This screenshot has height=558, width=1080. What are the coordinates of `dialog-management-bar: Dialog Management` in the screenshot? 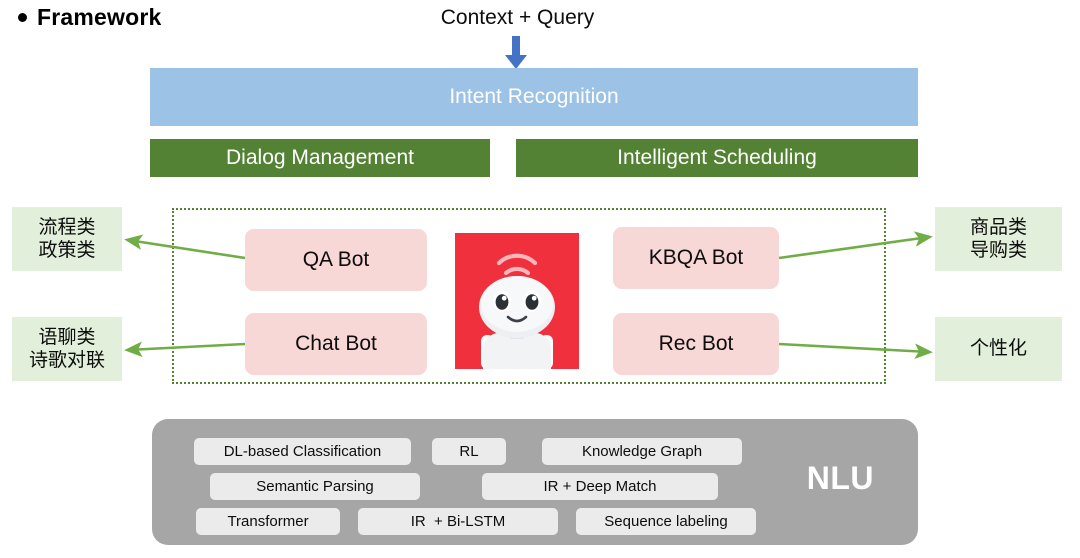 It's located at (320, 158).